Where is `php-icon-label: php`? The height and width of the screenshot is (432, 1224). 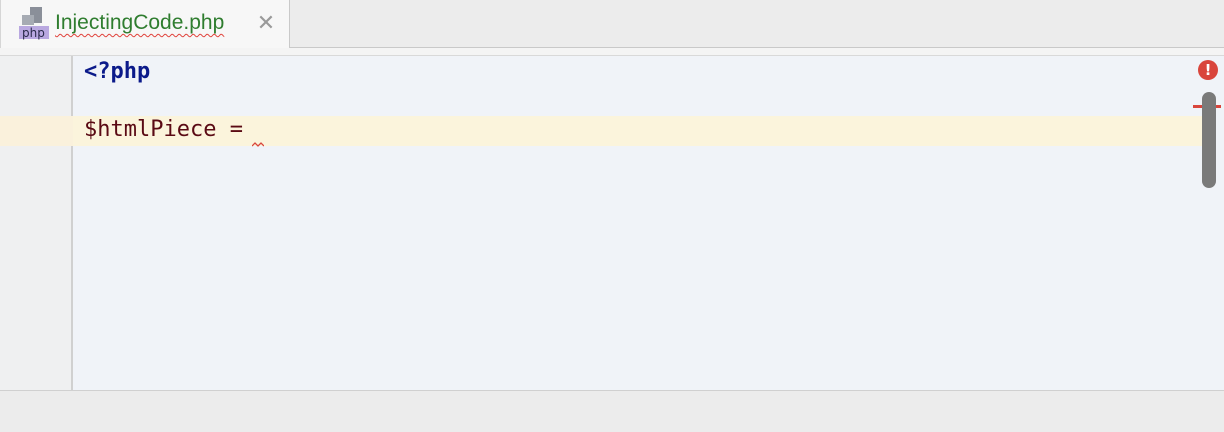 php-icon-label: php is located at coordinates (33, 33).